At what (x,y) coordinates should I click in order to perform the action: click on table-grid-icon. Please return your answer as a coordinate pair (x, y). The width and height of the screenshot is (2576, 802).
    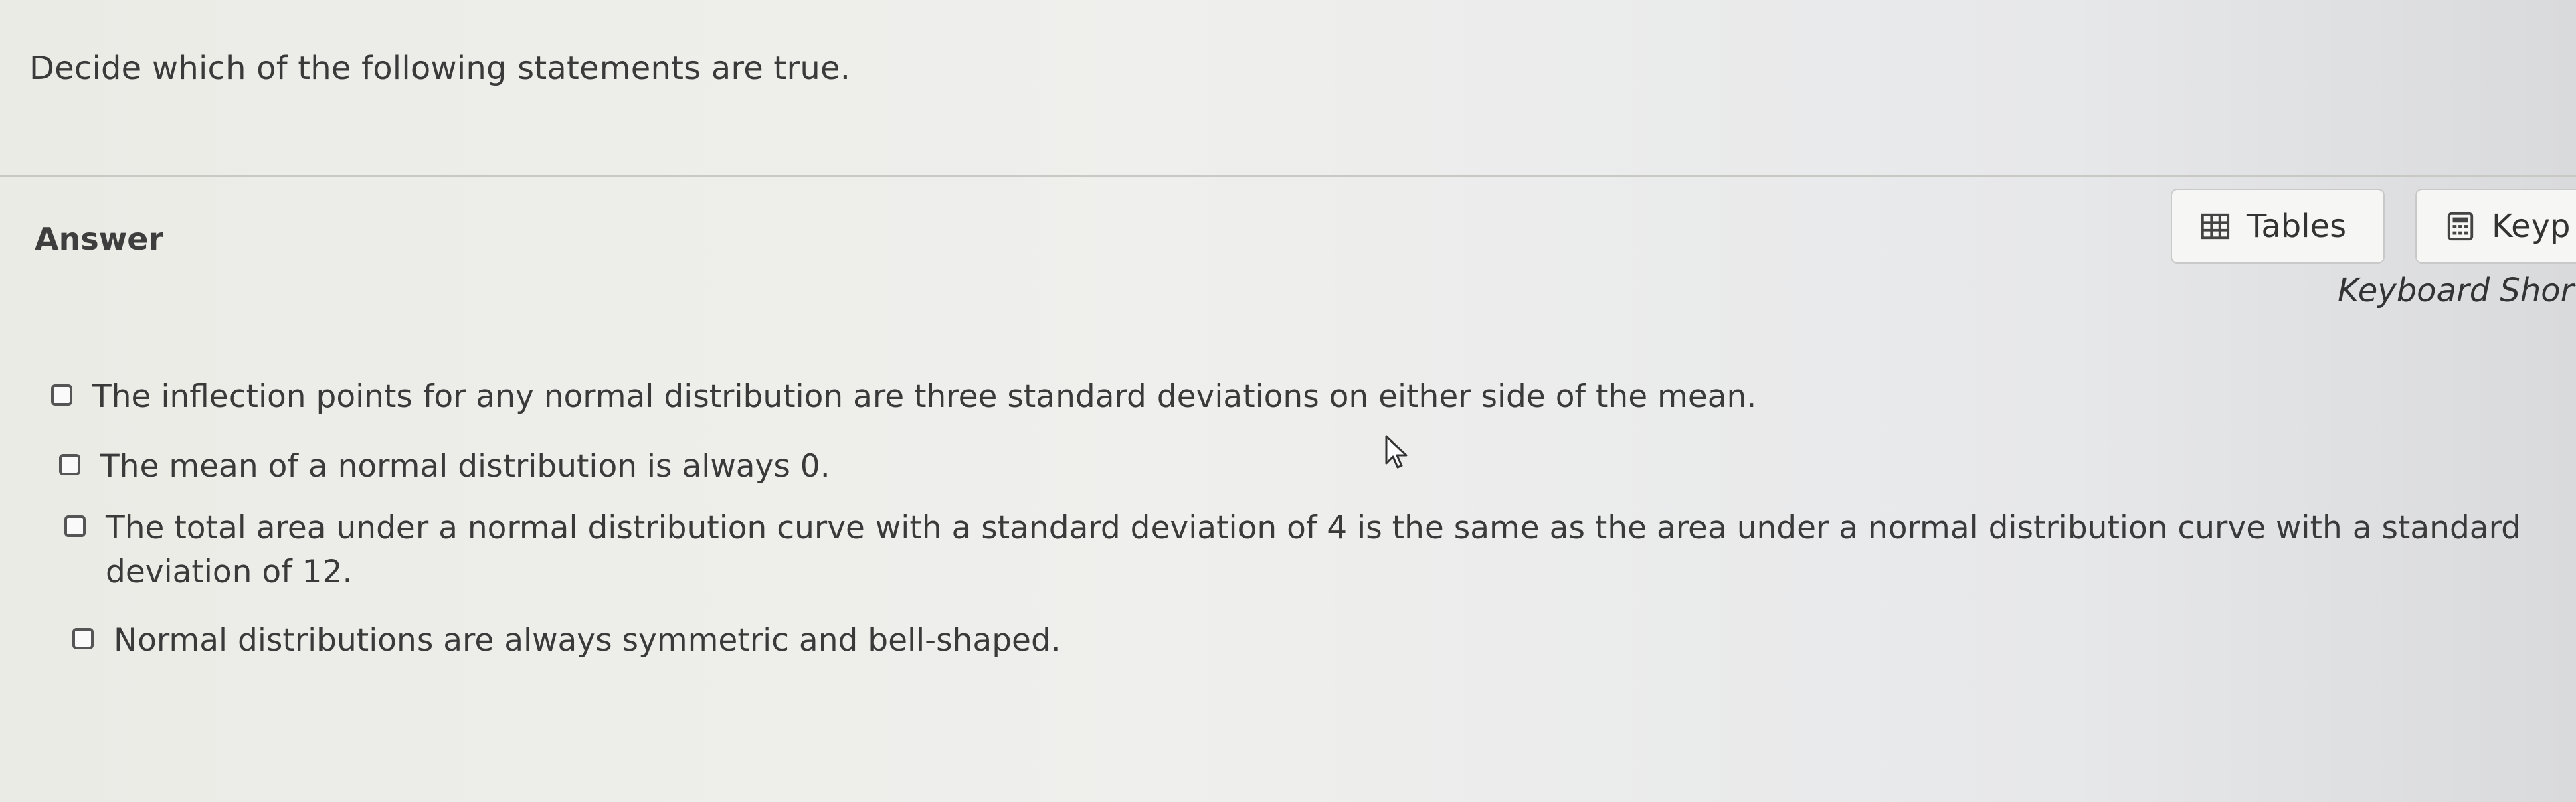
    Looking at the image, I should click on (2215, 227).